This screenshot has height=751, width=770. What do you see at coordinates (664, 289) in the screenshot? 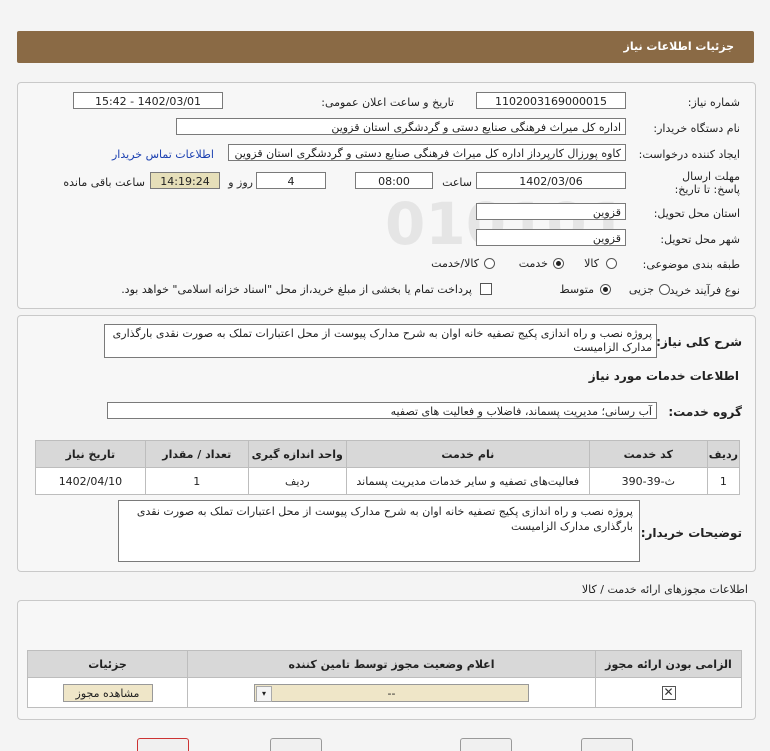
I see `process-radio-partial` at bounding box center [664, 289].